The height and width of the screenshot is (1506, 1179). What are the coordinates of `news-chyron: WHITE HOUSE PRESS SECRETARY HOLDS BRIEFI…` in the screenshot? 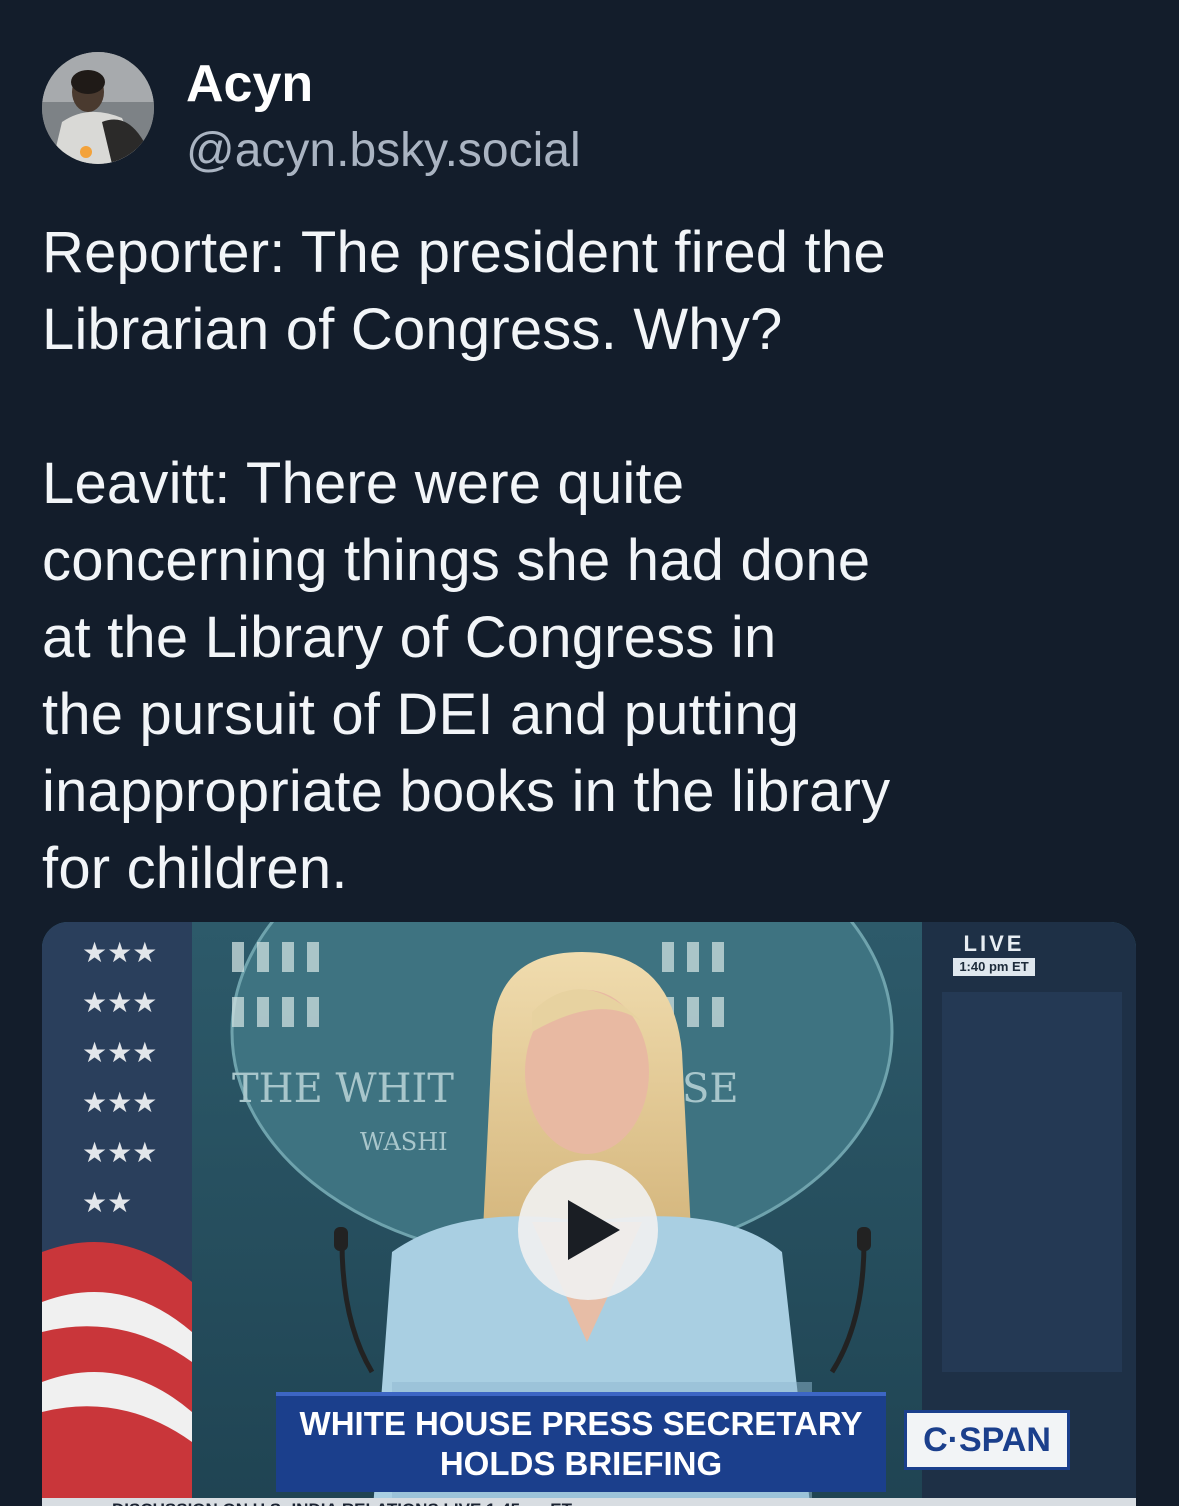 It's located at (581, 1442).